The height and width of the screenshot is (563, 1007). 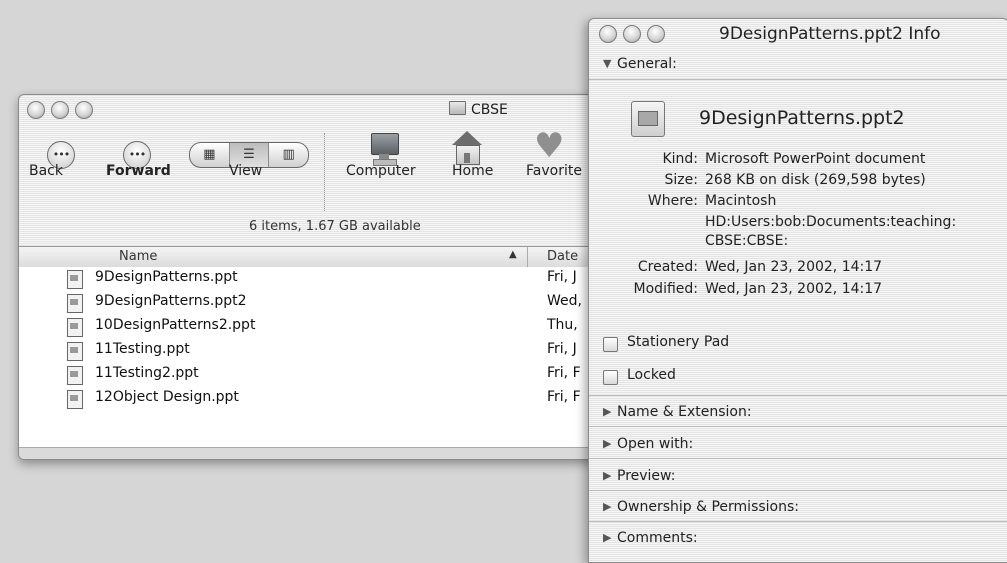 I want to click on name-column-header: Name, so click(x=138, y=256).